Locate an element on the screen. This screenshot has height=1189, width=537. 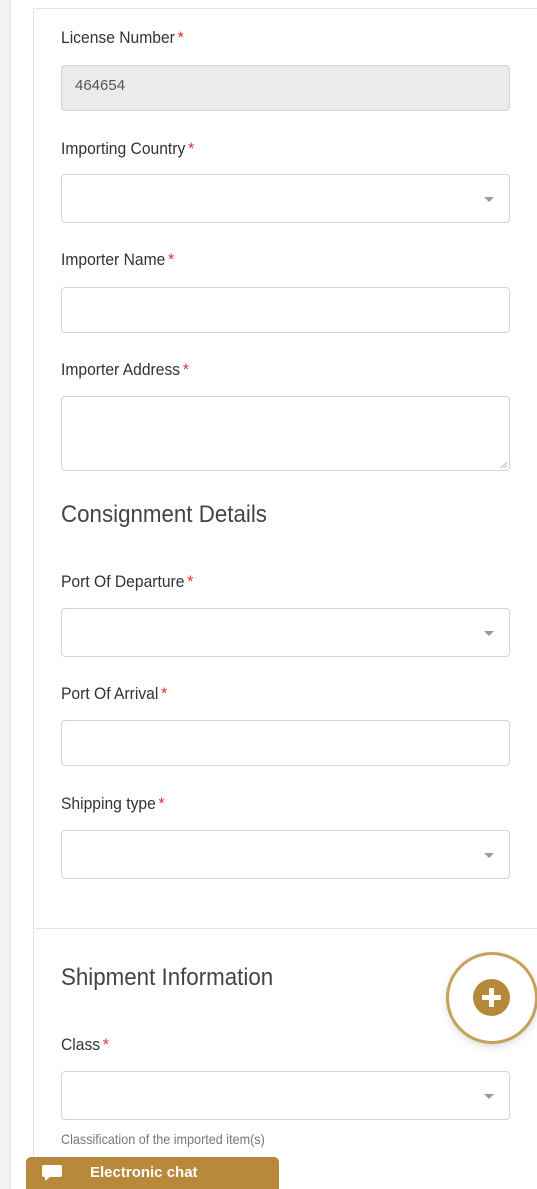
electronic-chat-button: Electronic chat is located at coordinates (152, 1173).